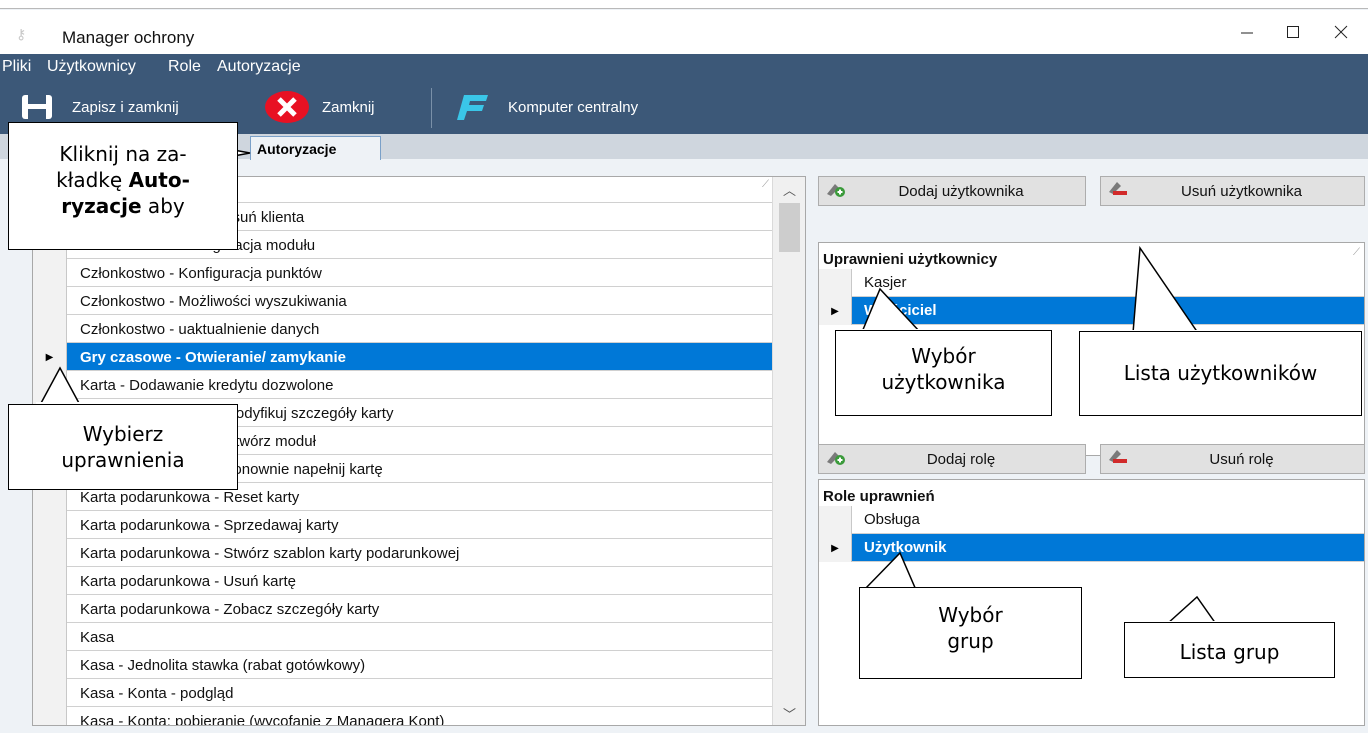 The width and height of the screenshot is (1368, 733). What do you see at coordinates (403, 385) in the screenshot?
I see `permission-row: Karta - Dodawanie kredytu dozwolone` at bounding box center [403, 385].